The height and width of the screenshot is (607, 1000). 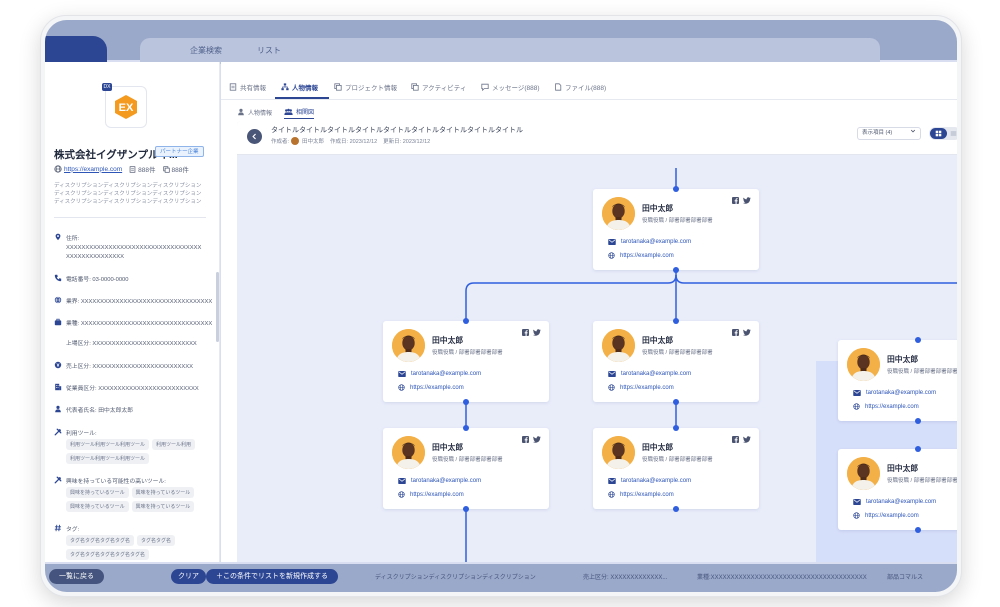 I want to click on briefcase-icon, so click(x=58, y=322).